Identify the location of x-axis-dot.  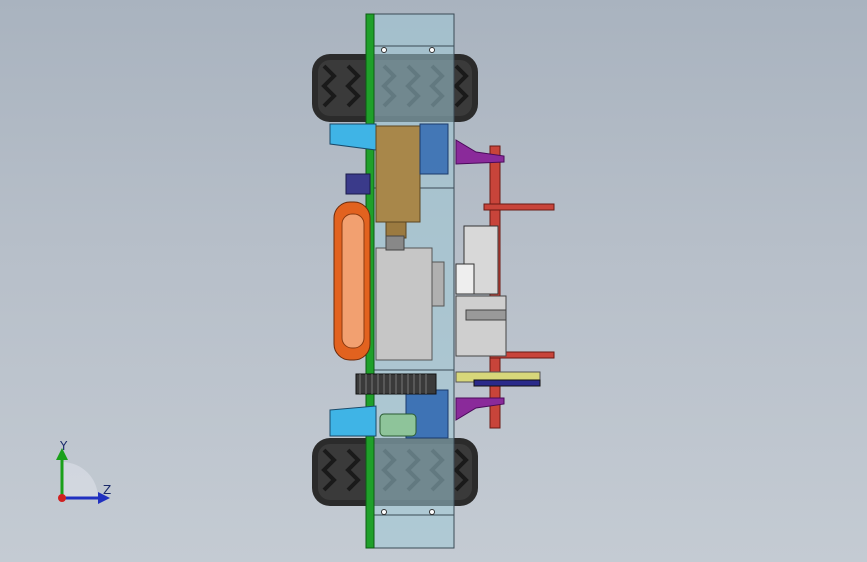
(62, 498).